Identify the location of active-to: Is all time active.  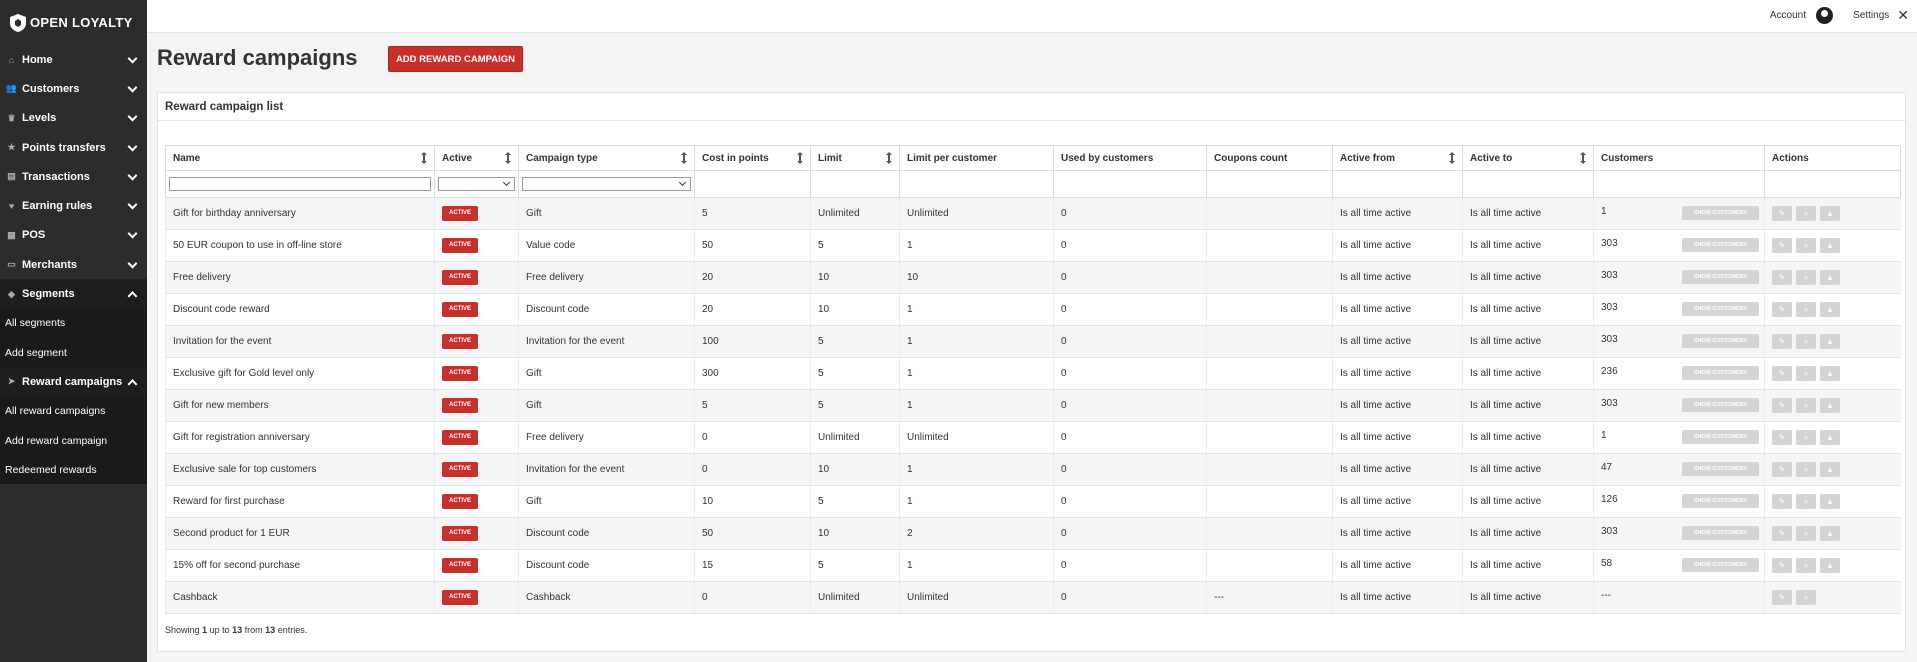
(1506, 213).